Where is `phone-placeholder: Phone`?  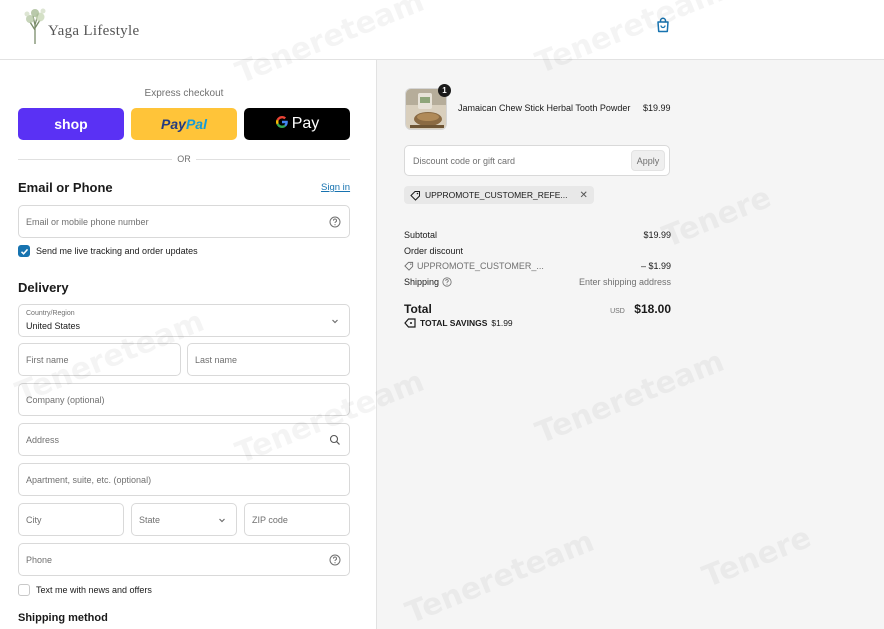 phone-placeholder: Phone is located at coordinates (39, 559).